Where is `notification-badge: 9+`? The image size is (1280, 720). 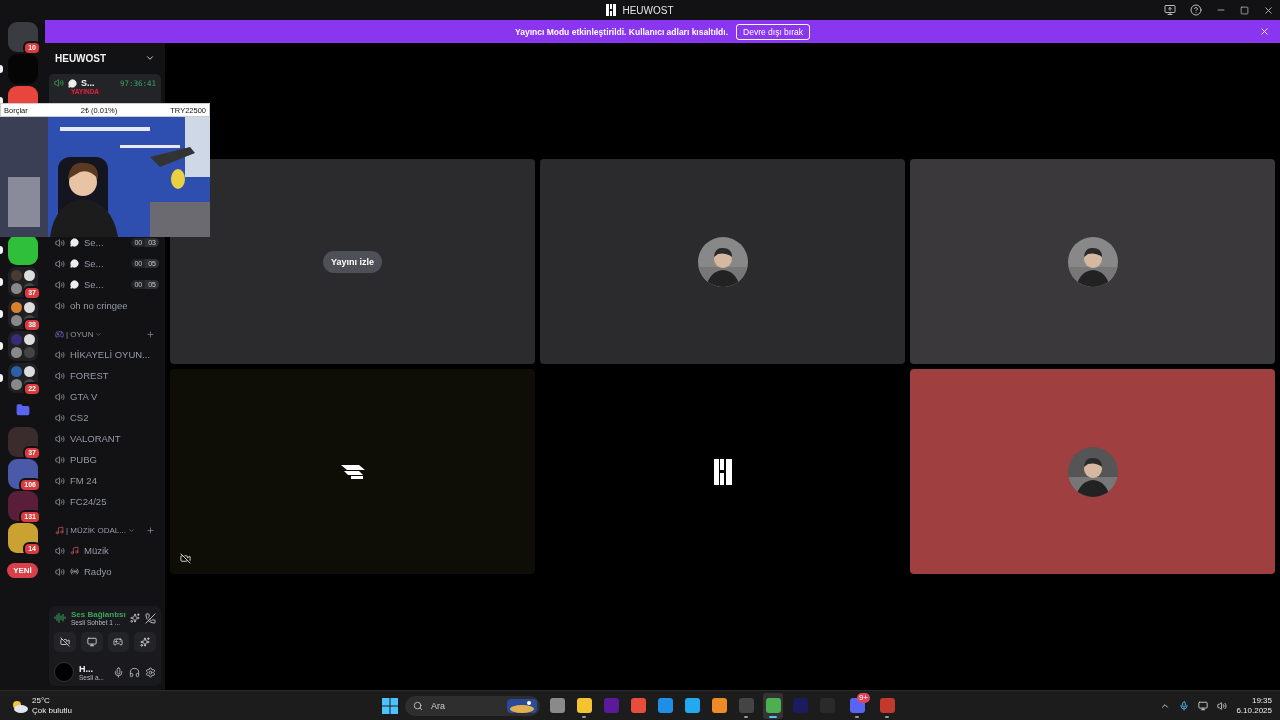 notification-badge: 9+ is located at coordinates (863, 697).